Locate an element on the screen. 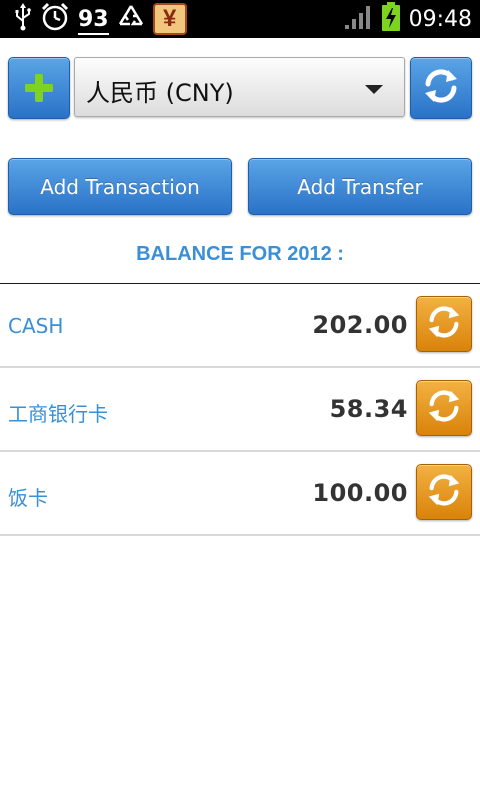 This screenshot has height=800, width=480. status-bar-right: 09:48 is located at coordinates (407, 19).